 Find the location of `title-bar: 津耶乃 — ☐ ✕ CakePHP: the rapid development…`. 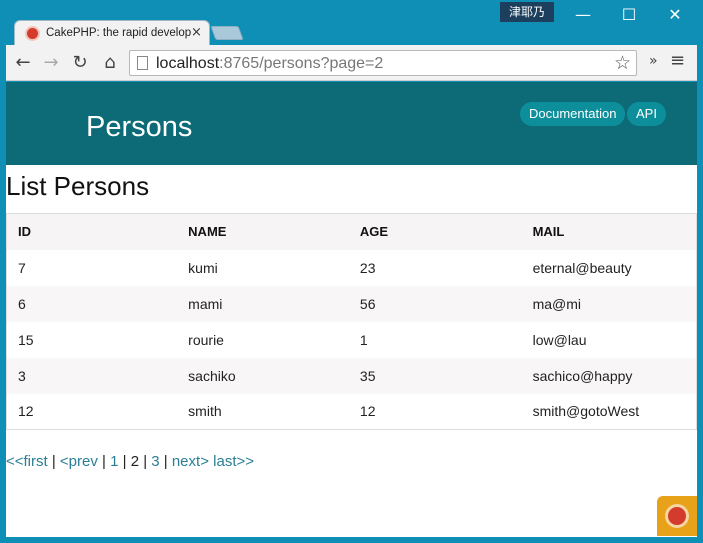

title-bar: 津耶乃 — ☐ ✕ CakePHP: the rapid development… is located at coordinates (351, 23).